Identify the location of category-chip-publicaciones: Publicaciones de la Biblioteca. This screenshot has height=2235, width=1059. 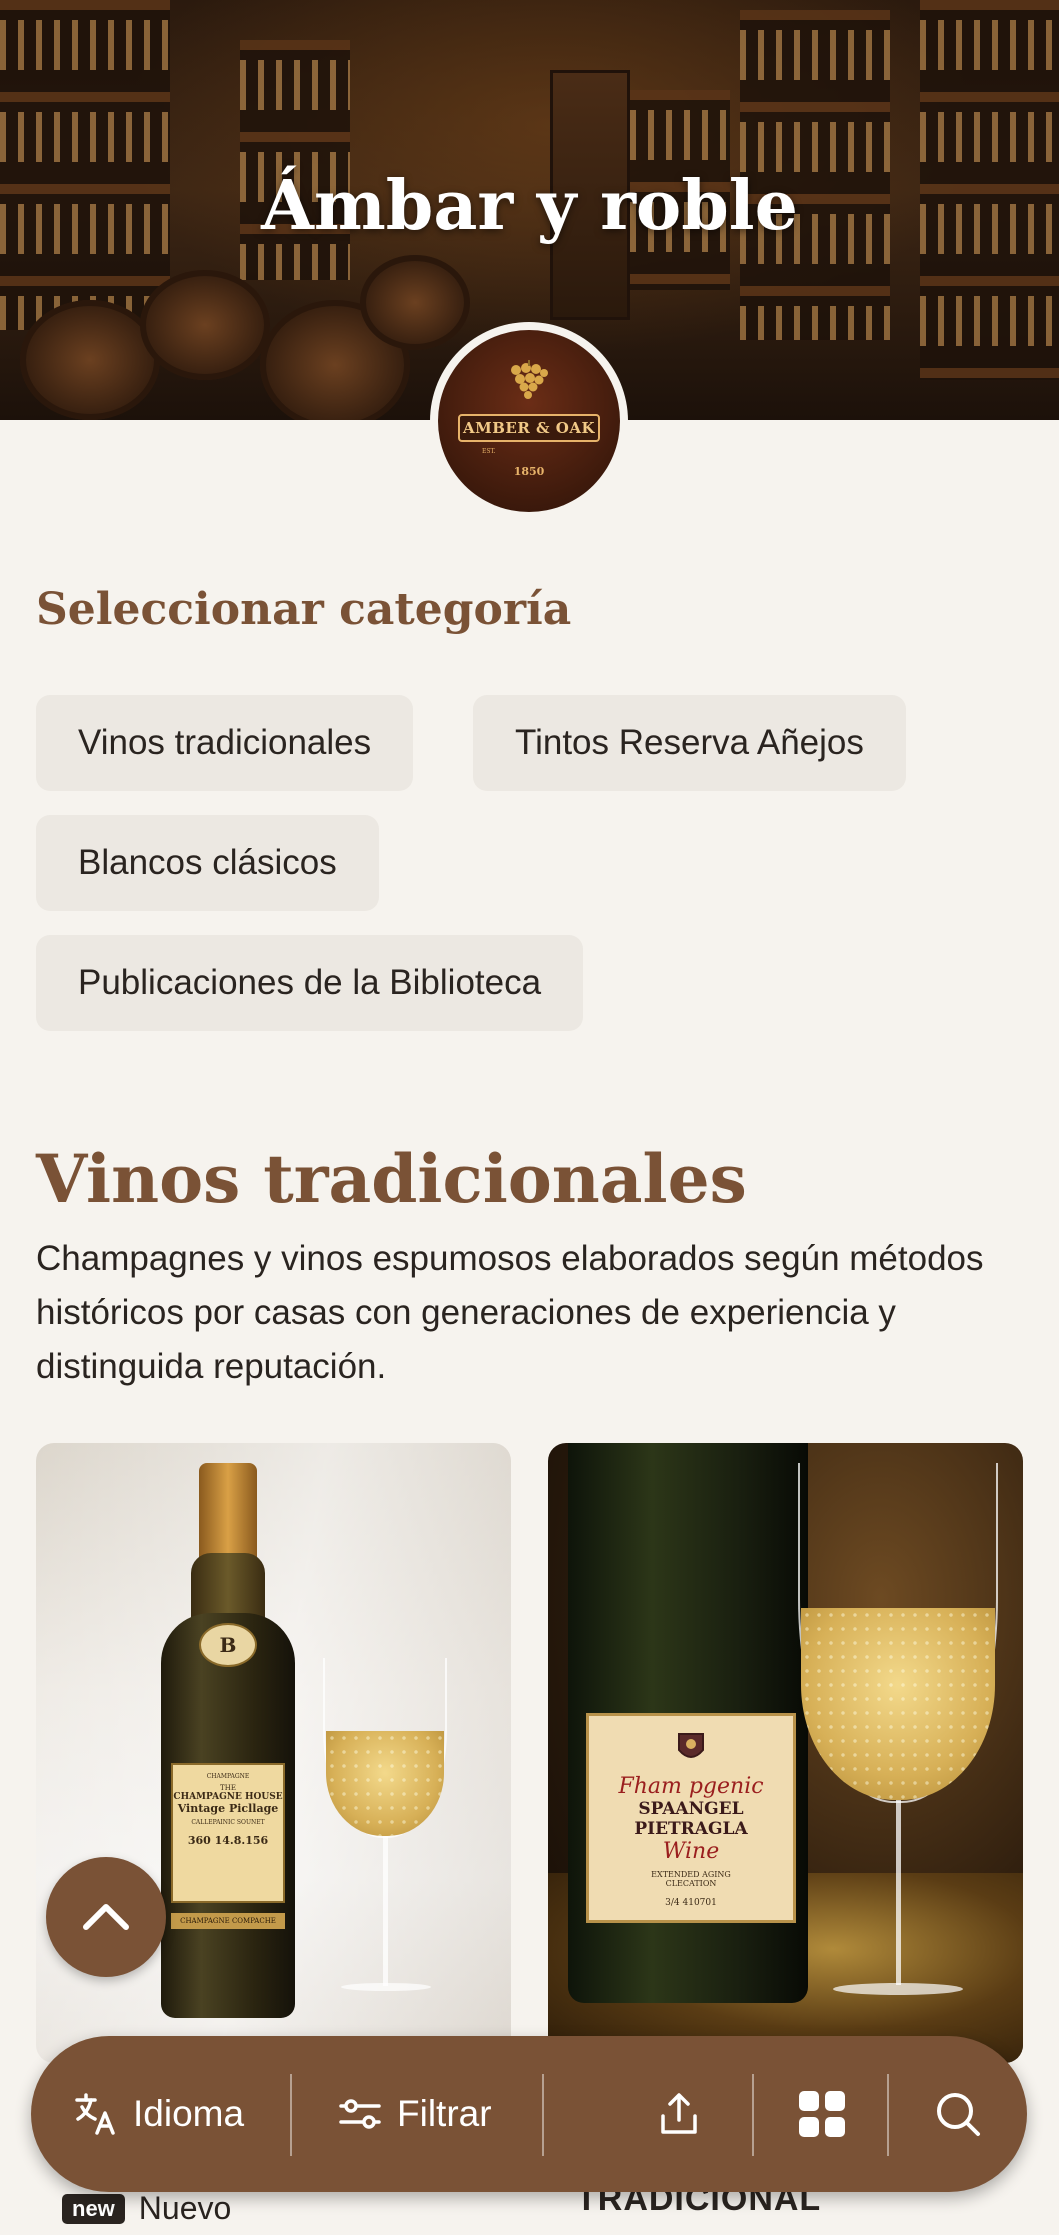
(310, 983).